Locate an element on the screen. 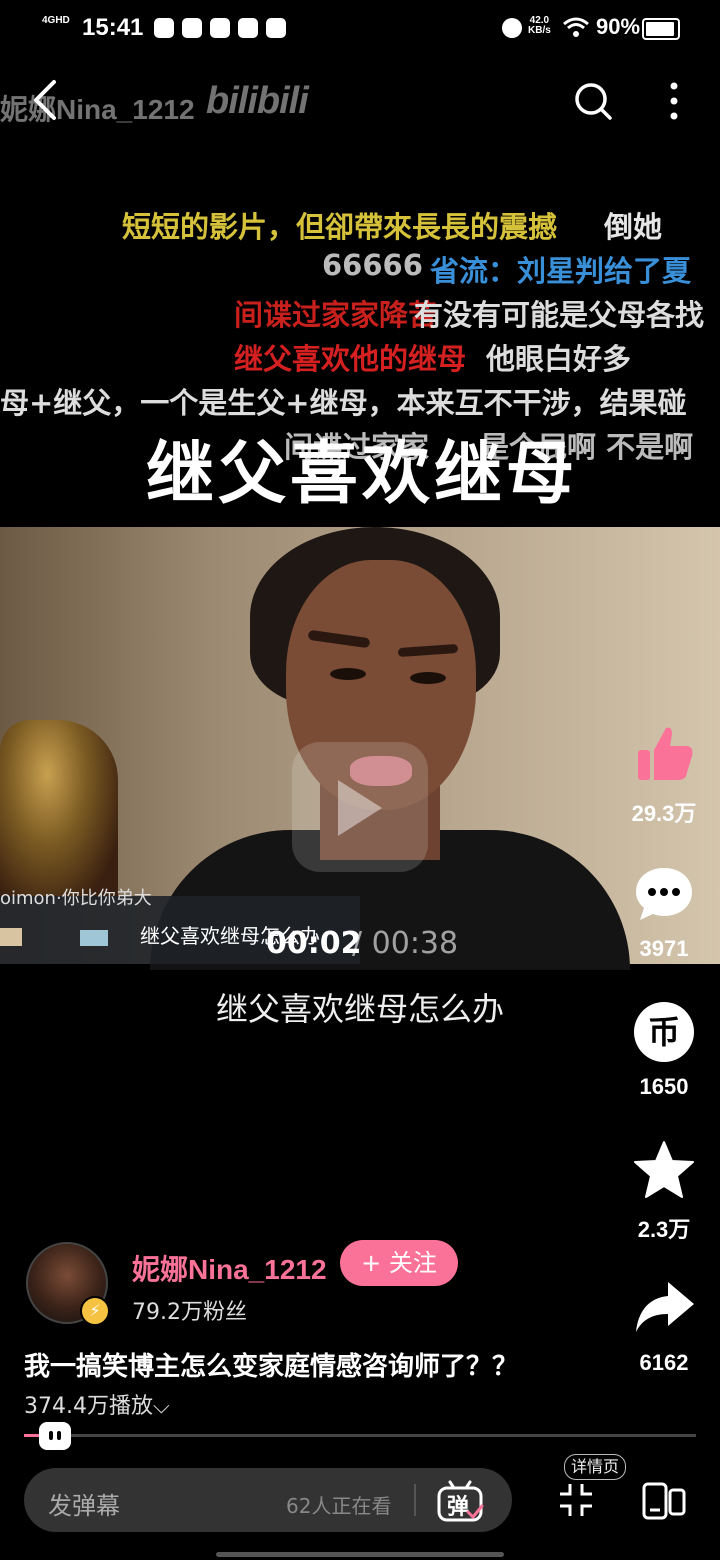 Image resolution: width=720 pixels, height=1560 pixels. alarm-icon is located at coordinates (512, 28).